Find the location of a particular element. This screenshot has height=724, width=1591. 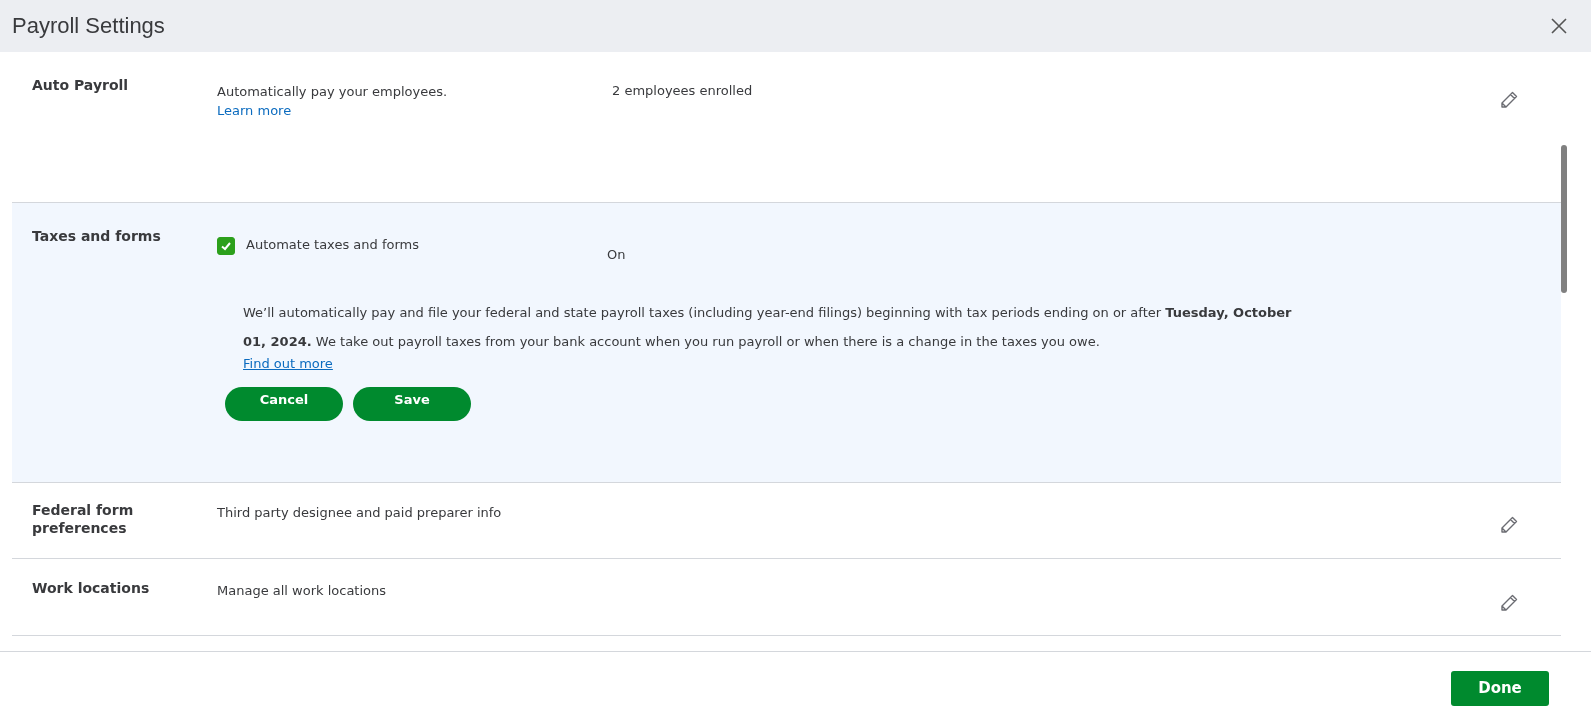

action-button: Cancel is located at coordinates (284, 404).